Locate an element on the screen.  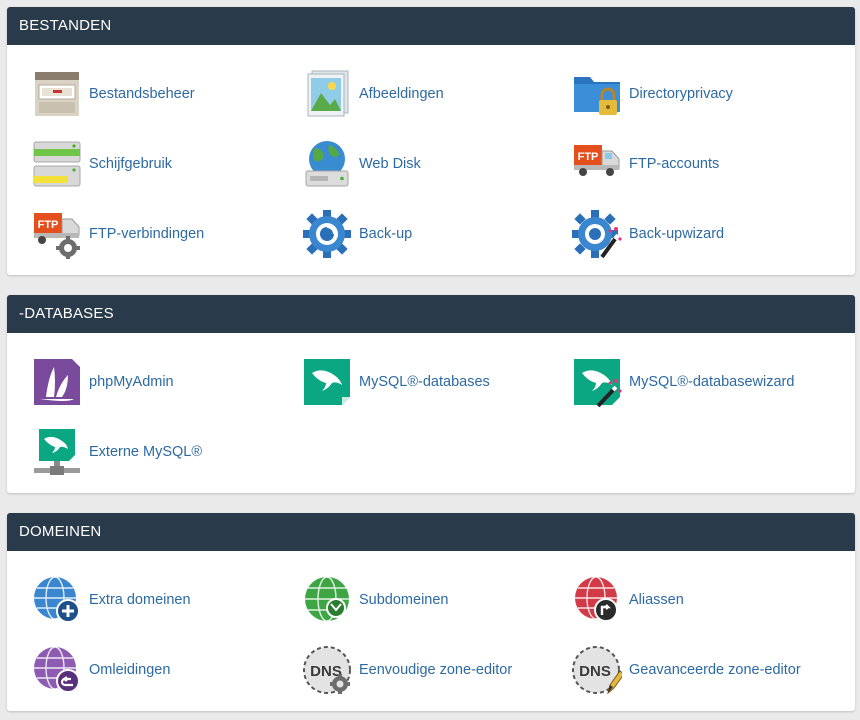
images-icon is located at coordinates (328, 93).